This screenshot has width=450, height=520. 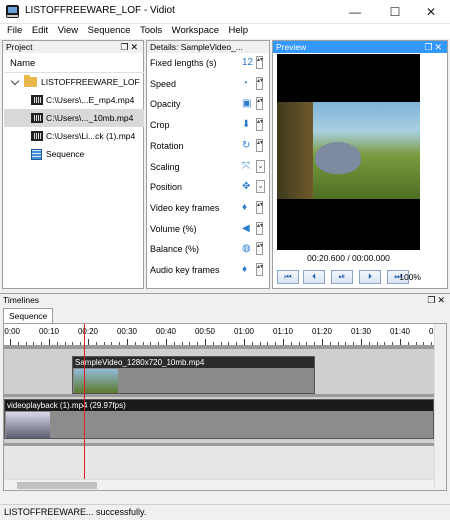 I want to click on detail-row: Balance (%) ◍ ▴▾, so click(x=210, y=249).